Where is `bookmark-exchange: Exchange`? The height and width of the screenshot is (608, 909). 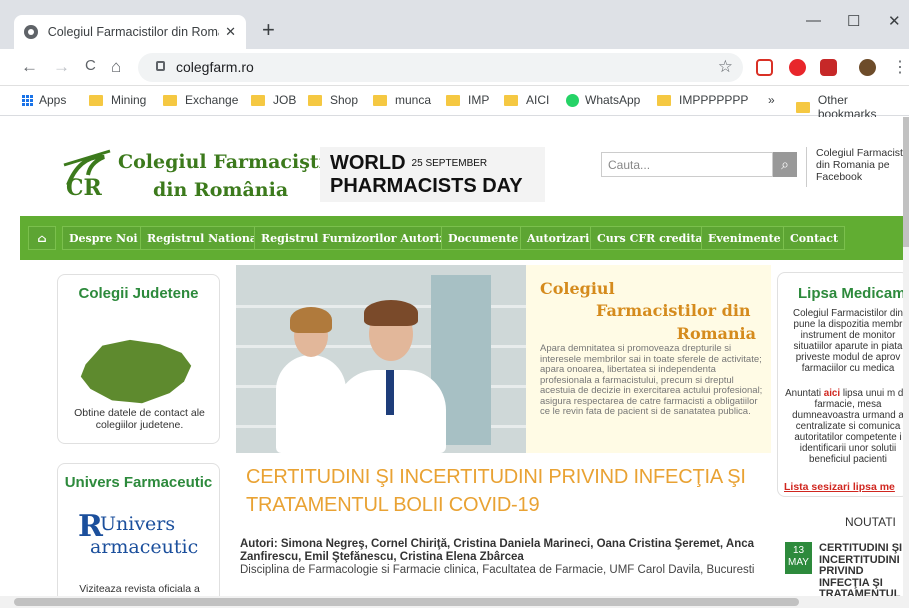 bookmark-exchange: Exchange is located at coordinates (200, 100).